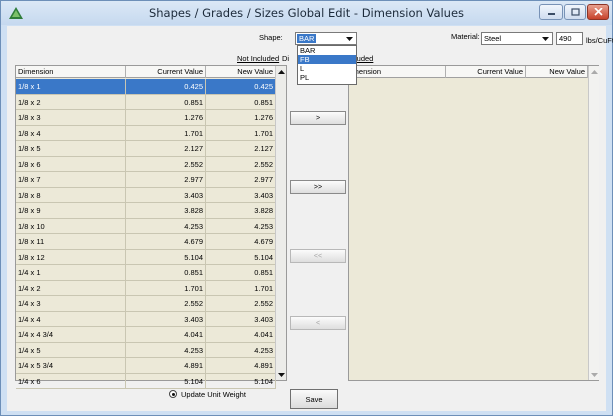 The image size is (613, 416). I want to click on table-row: 1/8 x 8 3.403 3.403, so click(146, 195).